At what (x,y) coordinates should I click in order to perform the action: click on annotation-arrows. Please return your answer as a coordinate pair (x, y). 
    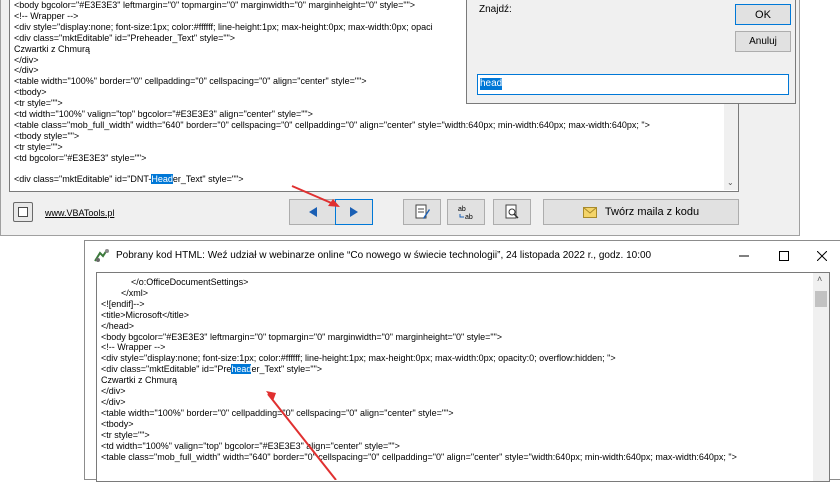
    Looking at the image, I should click on (303, 332).